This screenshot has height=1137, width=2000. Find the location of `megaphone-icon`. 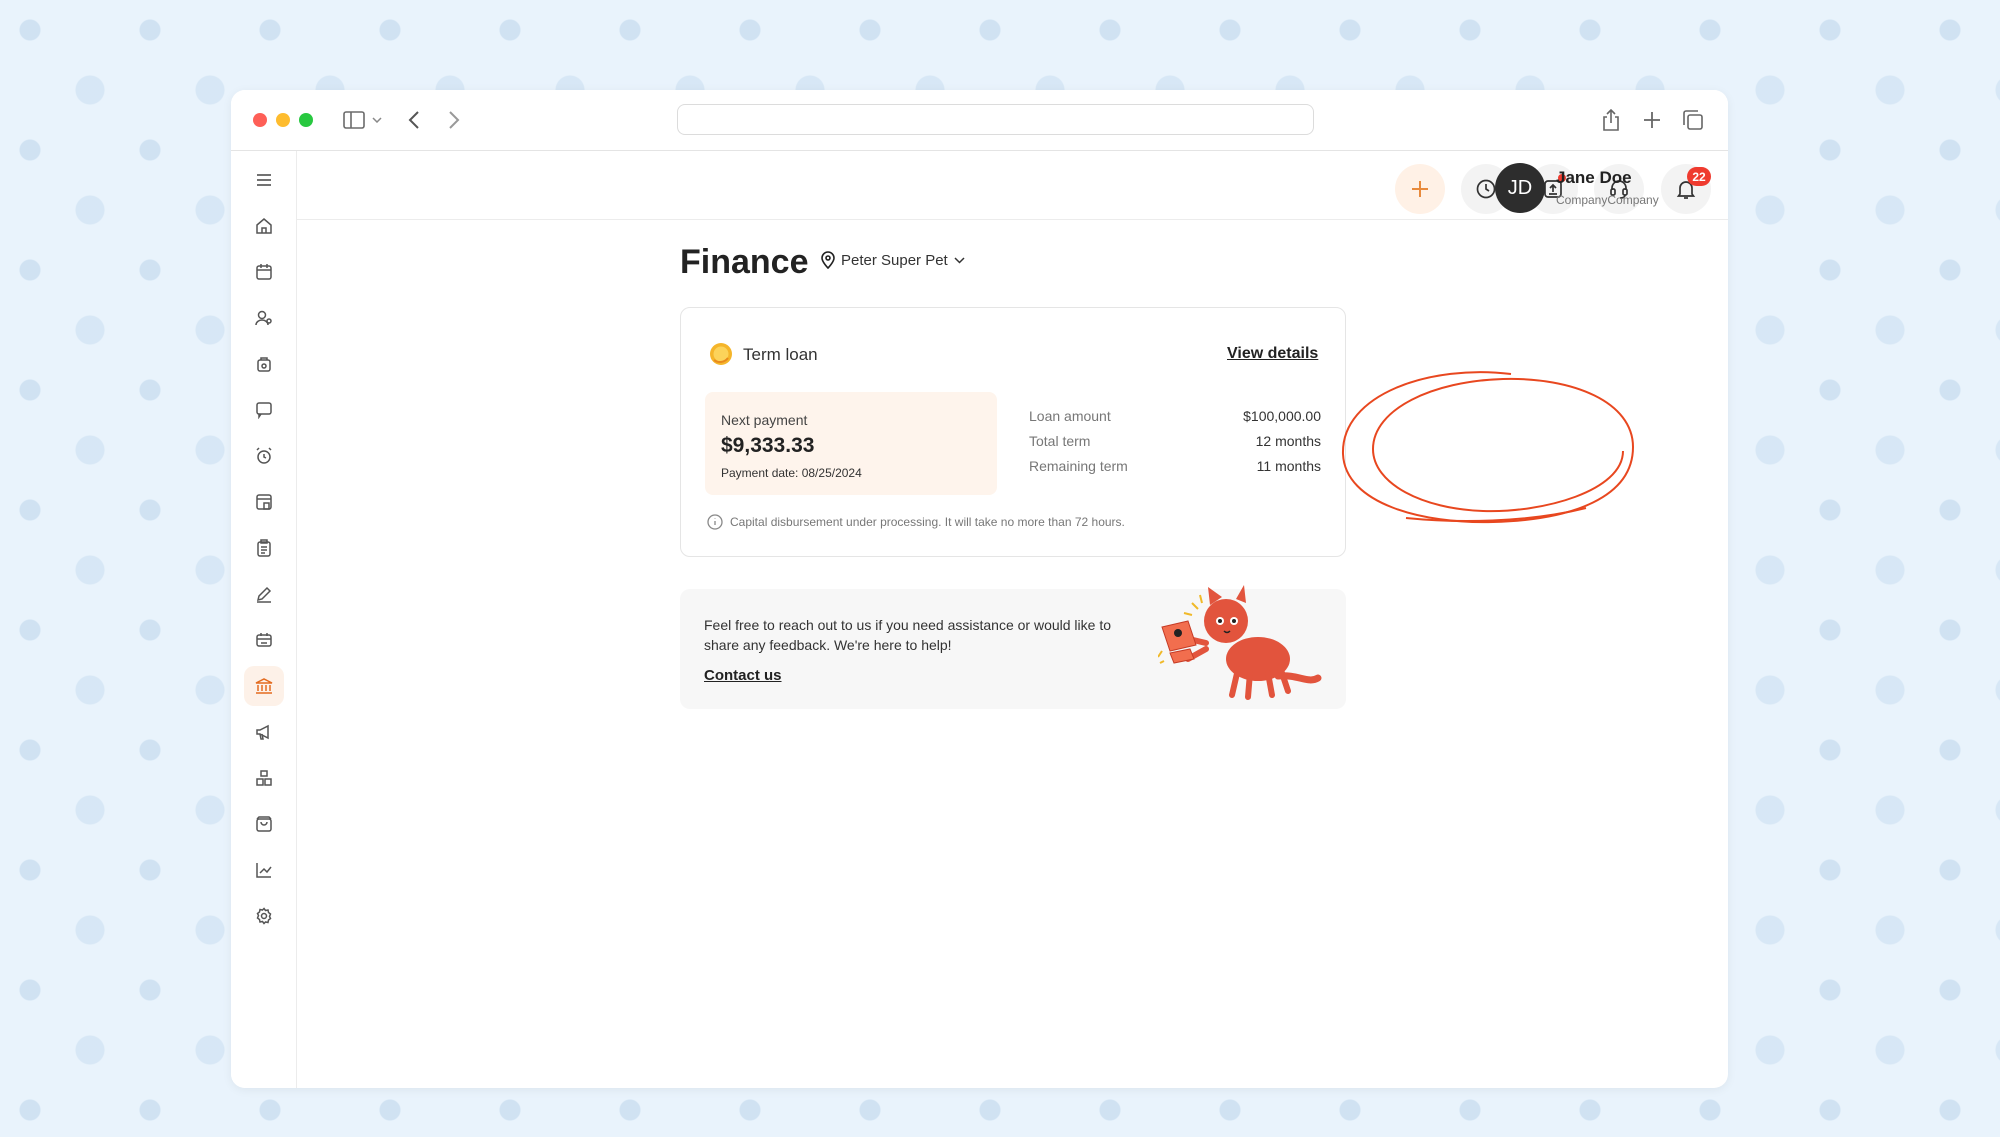

megaphone-icon is located at coordinates (264, 732).